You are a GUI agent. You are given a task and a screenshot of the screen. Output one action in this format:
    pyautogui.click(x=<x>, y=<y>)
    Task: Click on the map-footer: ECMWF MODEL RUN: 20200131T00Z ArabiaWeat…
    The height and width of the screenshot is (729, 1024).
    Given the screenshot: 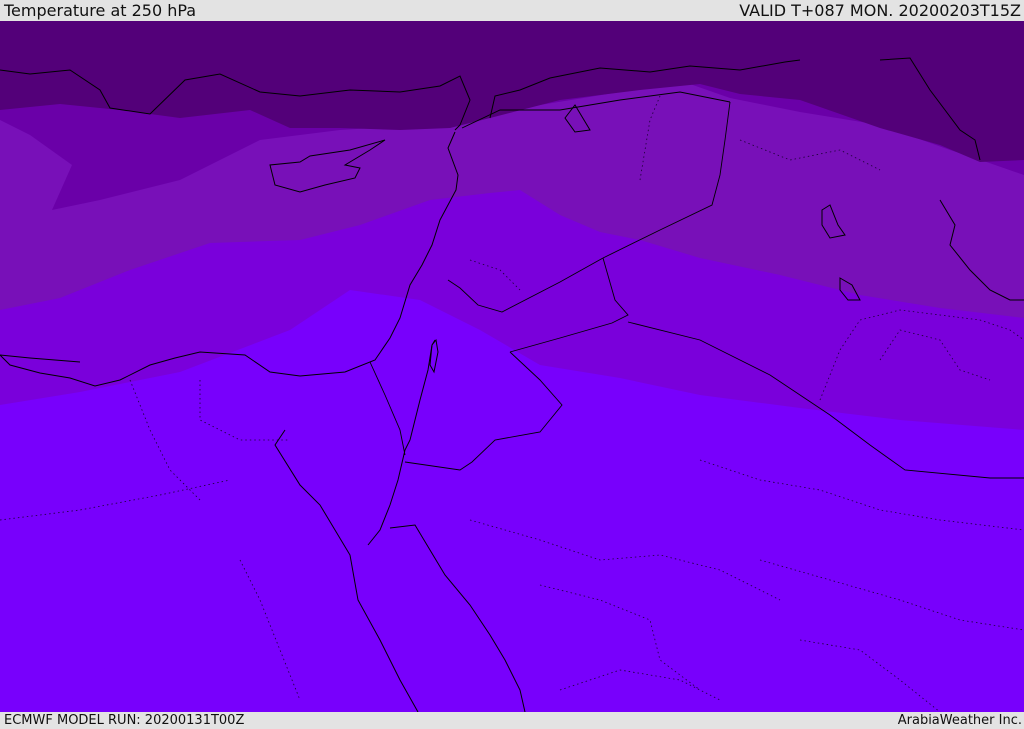 What is the action you would take?
    pyautogui.click(x=512, y=720)
    